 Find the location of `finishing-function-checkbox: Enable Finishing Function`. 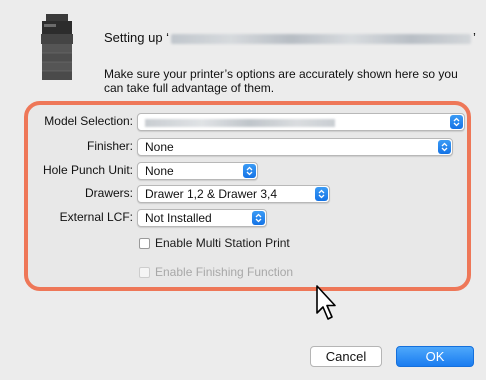

finishing-function-checkbox: Enable Finishing Function is located at coordinates (216, 272).